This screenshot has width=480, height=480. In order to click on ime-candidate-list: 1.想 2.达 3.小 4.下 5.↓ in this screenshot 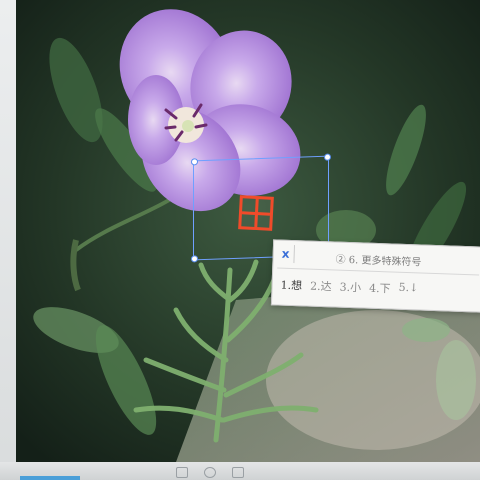, I will do `click(349, 287)`.